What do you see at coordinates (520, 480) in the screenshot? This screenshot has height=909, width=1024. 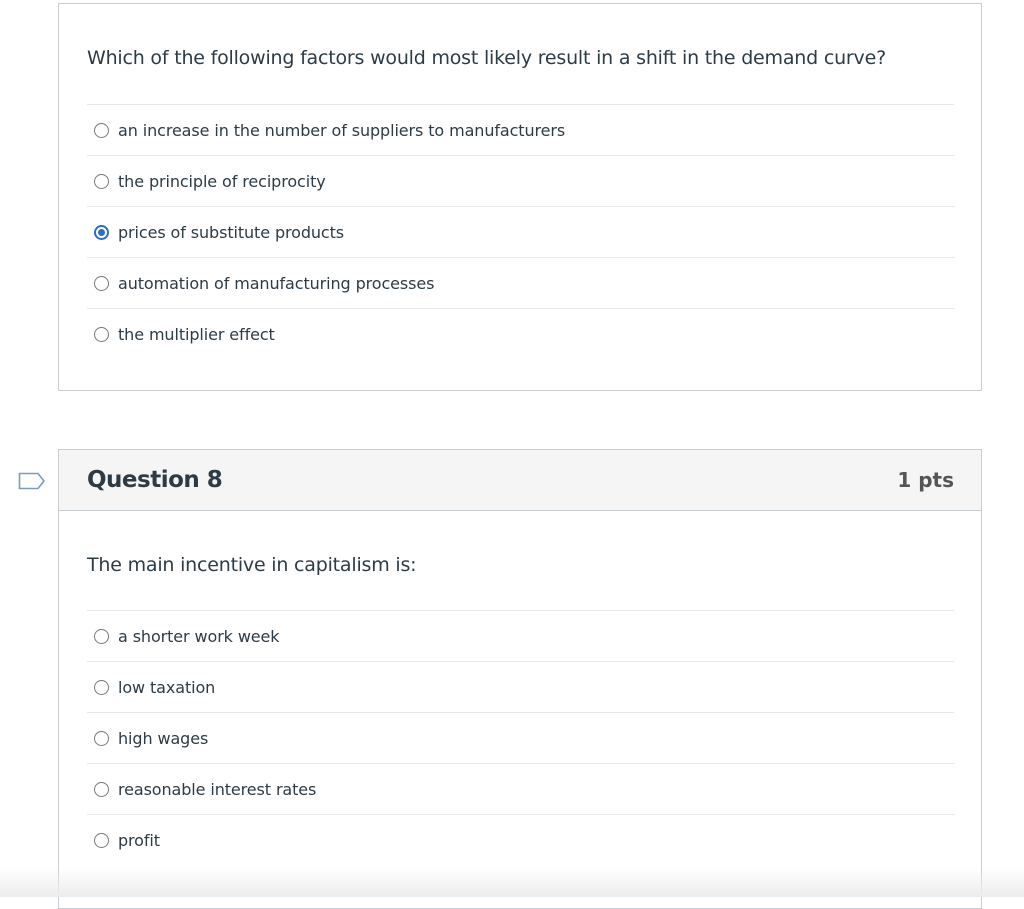 I see `question-header: Question 8 1 pts` at bounding box center [520, 480].